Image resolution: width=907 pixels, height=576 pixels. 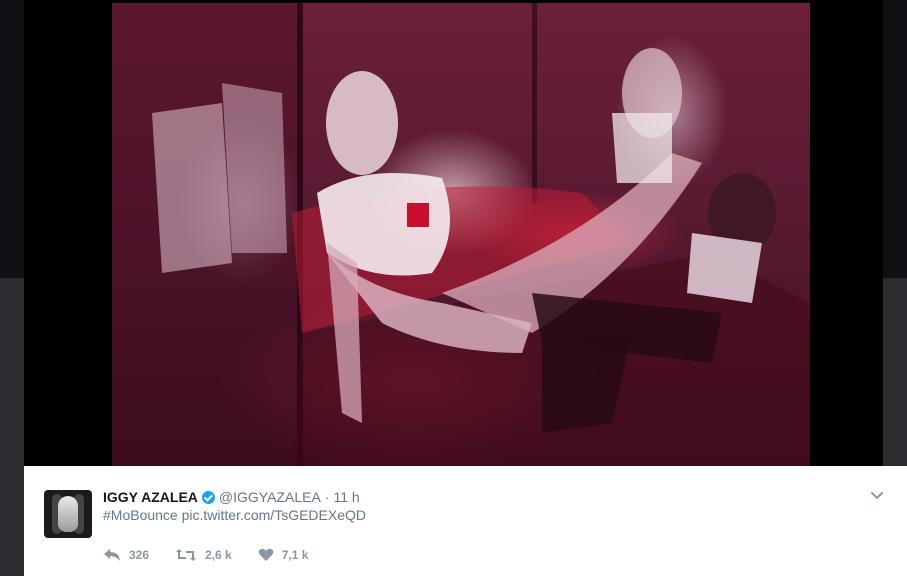 I want to click on page-backdrop-left, so click(x=12, y=139).